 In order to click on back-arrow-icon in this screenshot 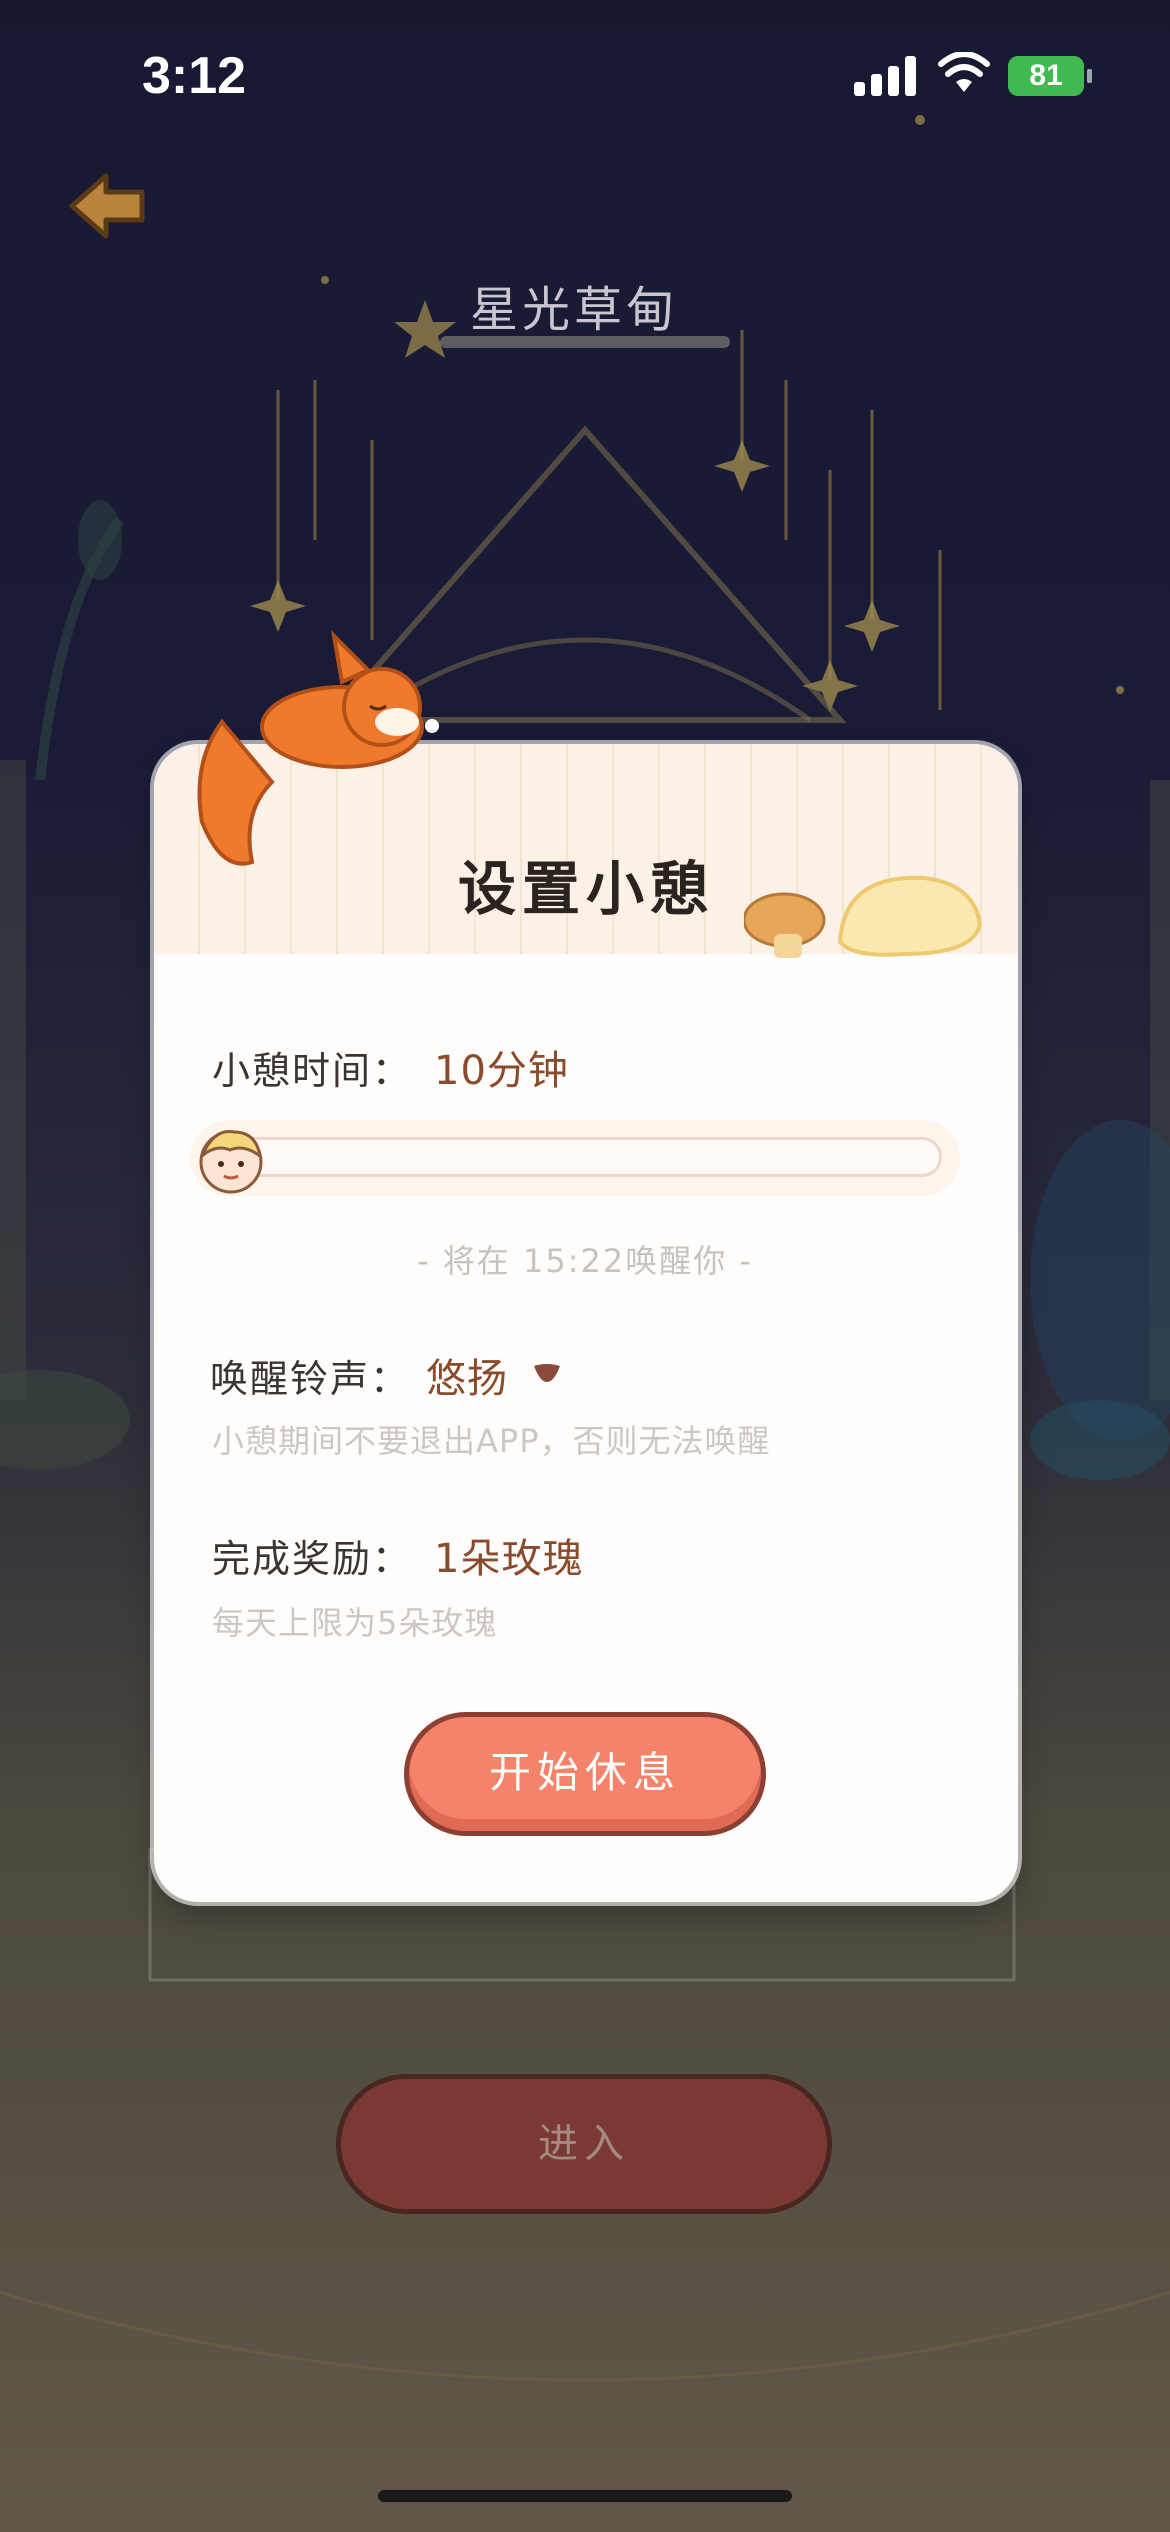, I will do `click(108, 206)`.